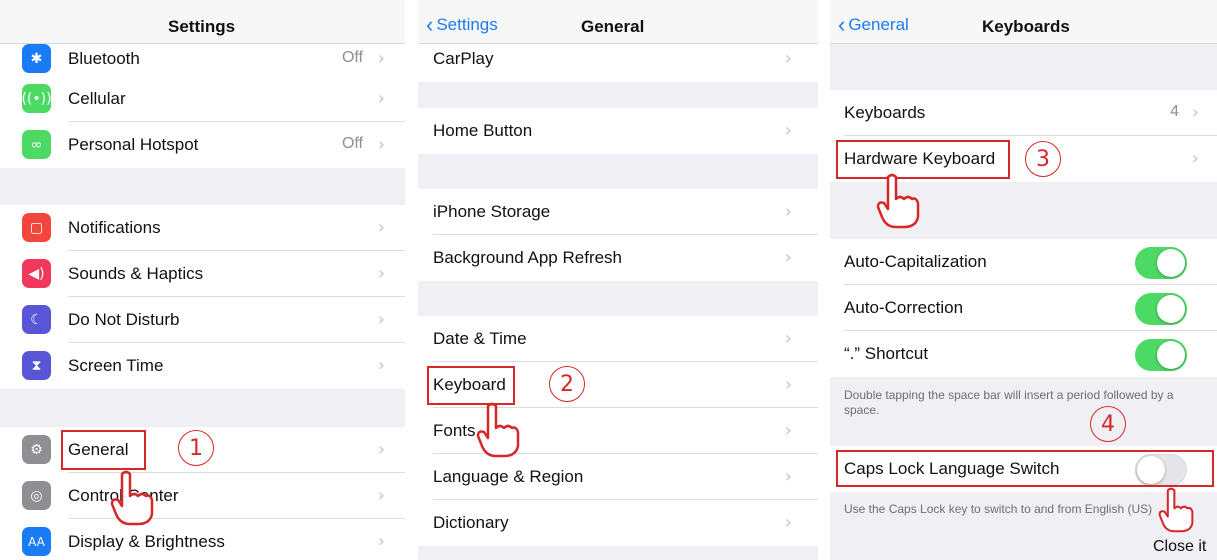  What do you see at coordinates (202, 26) in the screenshot?
I see `page-title: Settings` at bounding box center [202, 26].